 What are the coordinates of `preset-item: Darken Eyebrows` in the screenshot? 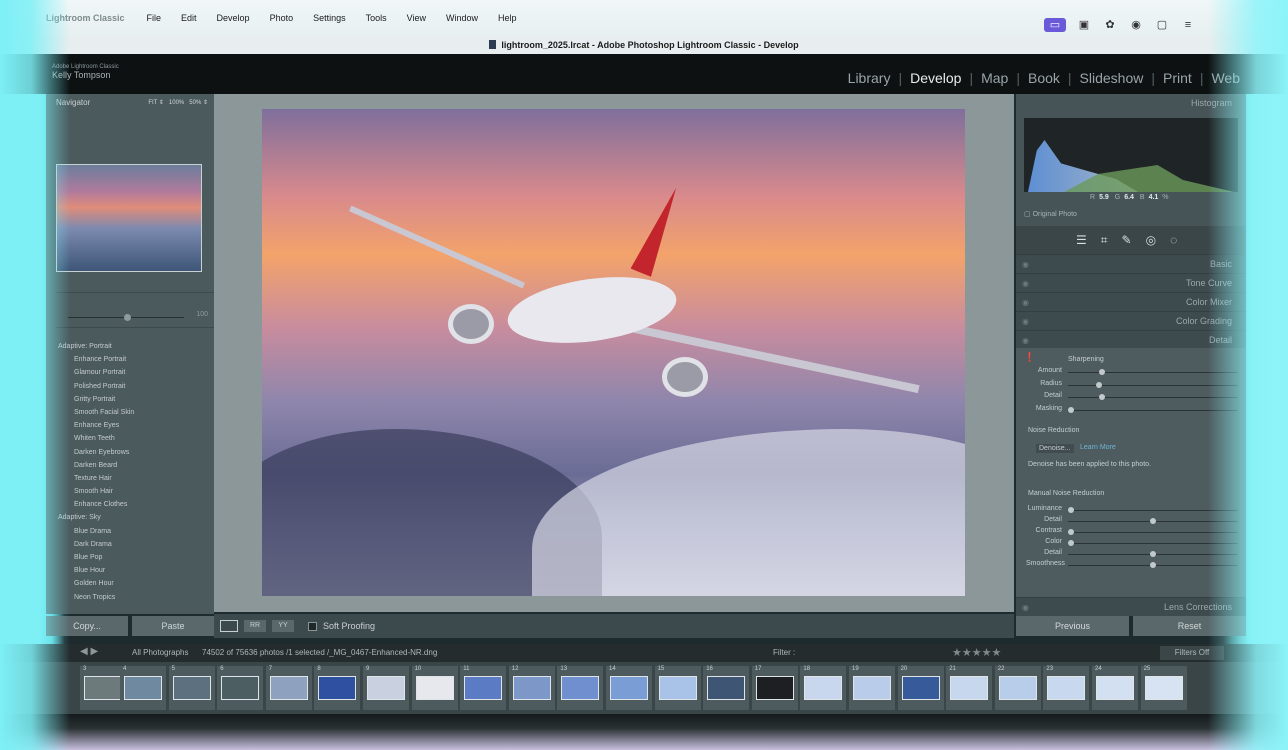 It's located at (130, 452).